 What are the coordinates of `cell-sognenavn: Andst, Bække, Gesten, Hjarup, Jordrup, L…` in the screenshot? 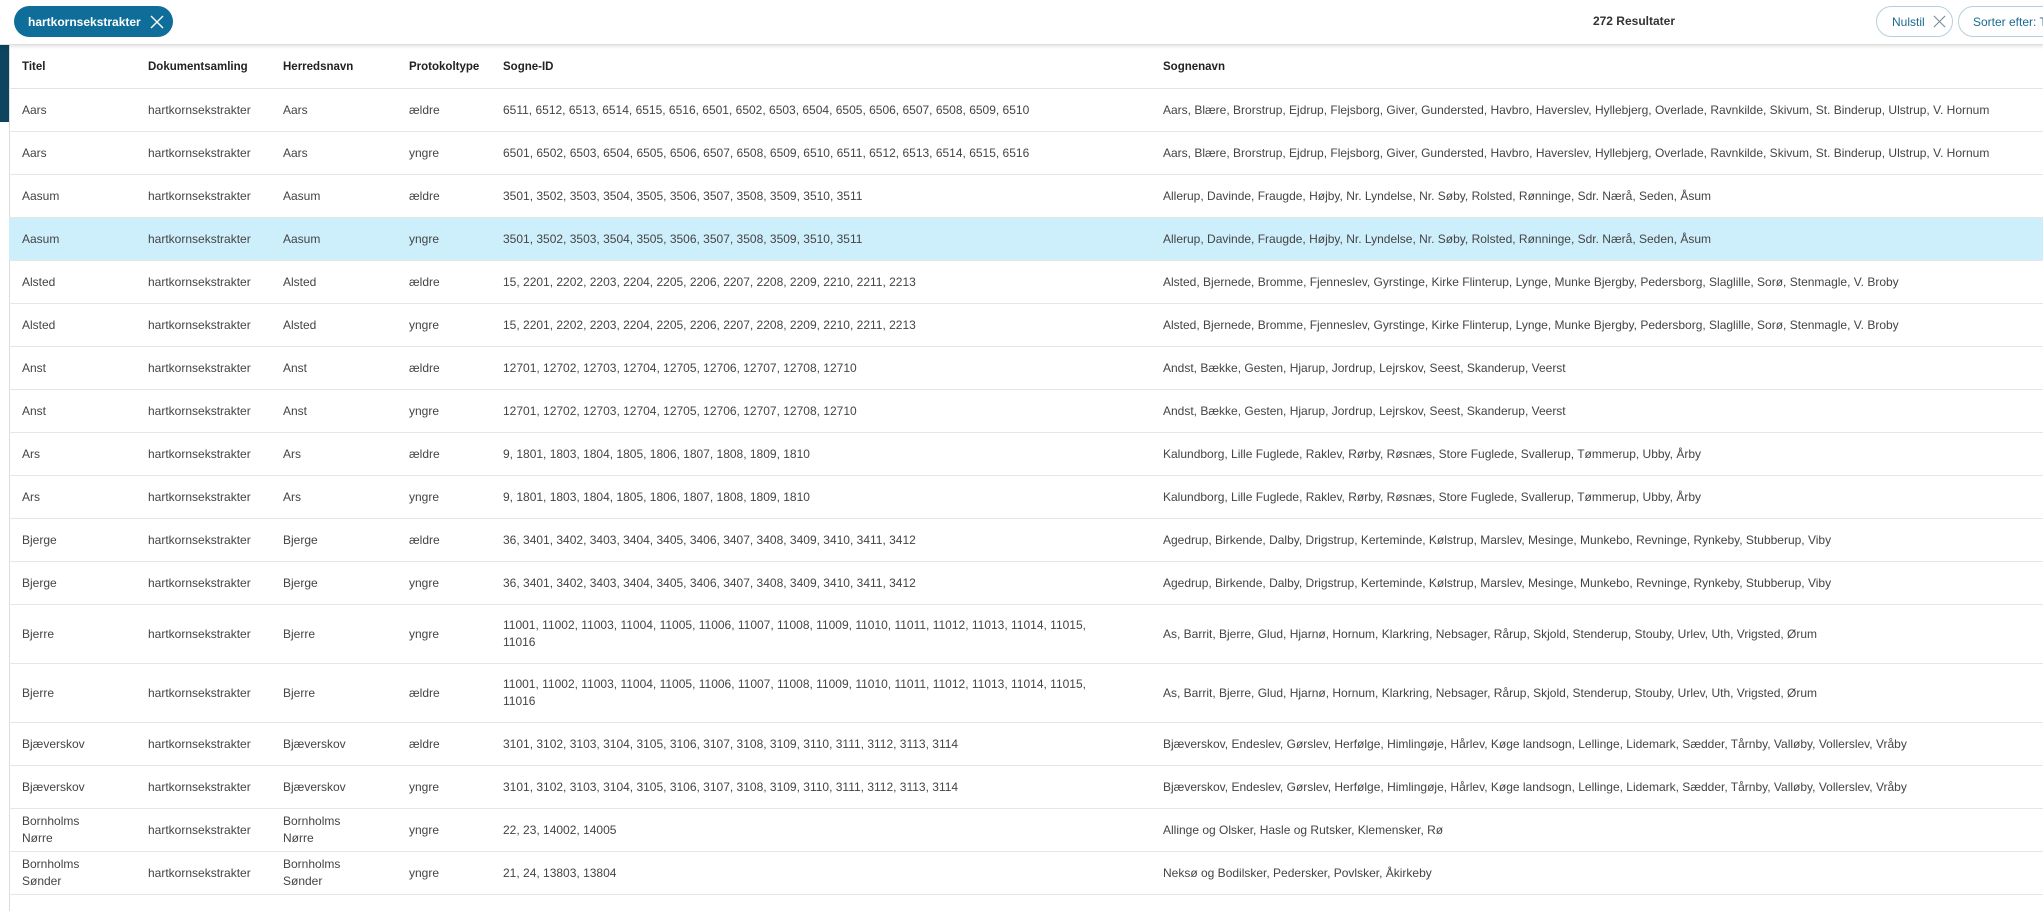 It's located at (1596, 411).